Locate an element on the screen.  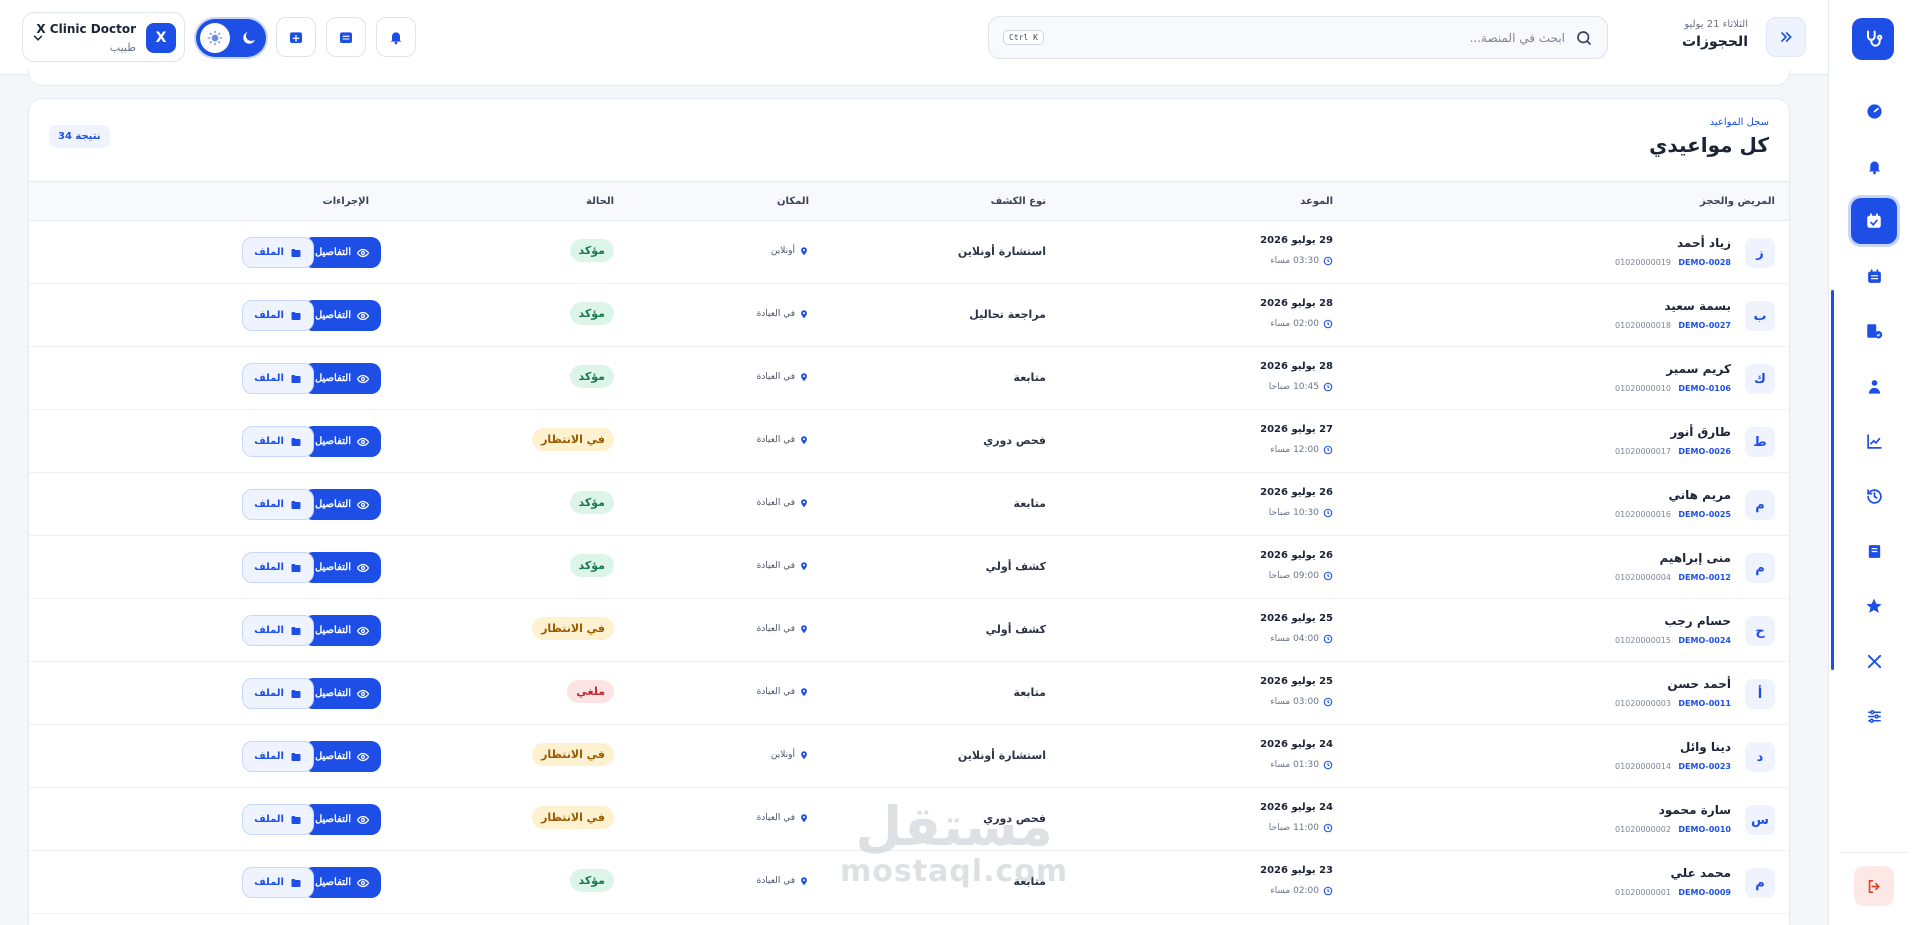
sidebar-item-records is located at coordinates (1874, 551).